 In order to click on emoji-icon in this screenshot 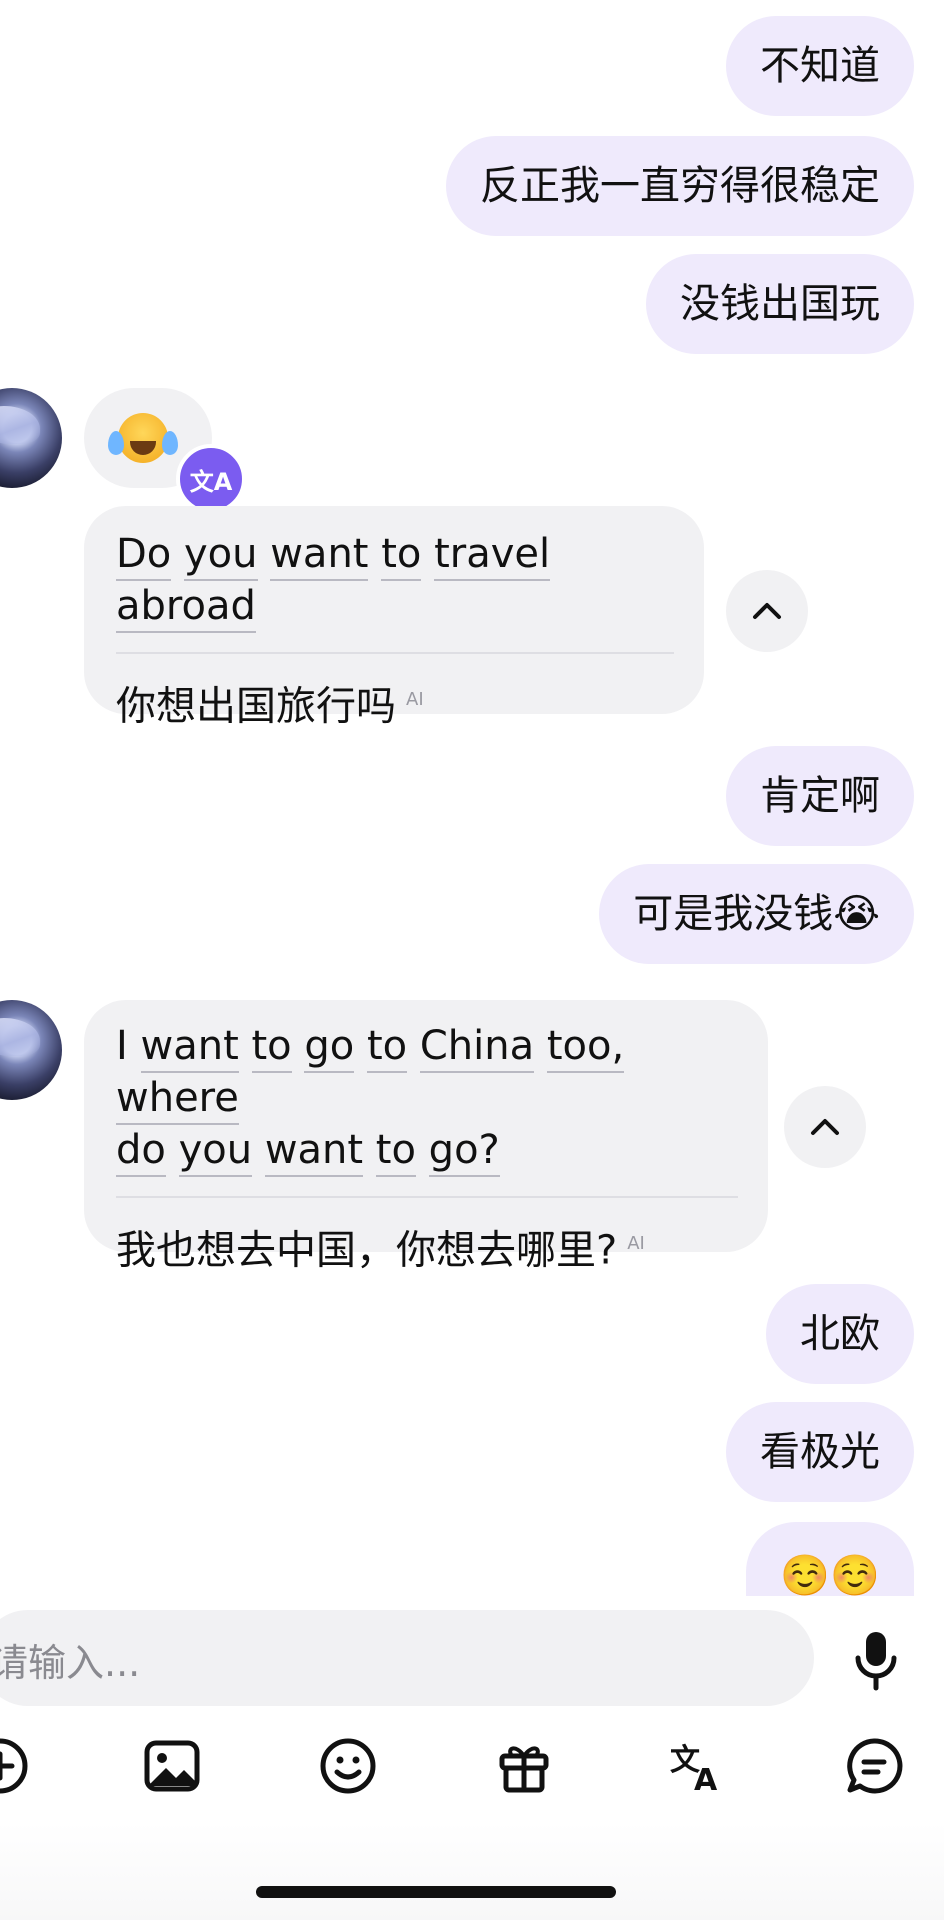, I will do `click(348, 1766)`.